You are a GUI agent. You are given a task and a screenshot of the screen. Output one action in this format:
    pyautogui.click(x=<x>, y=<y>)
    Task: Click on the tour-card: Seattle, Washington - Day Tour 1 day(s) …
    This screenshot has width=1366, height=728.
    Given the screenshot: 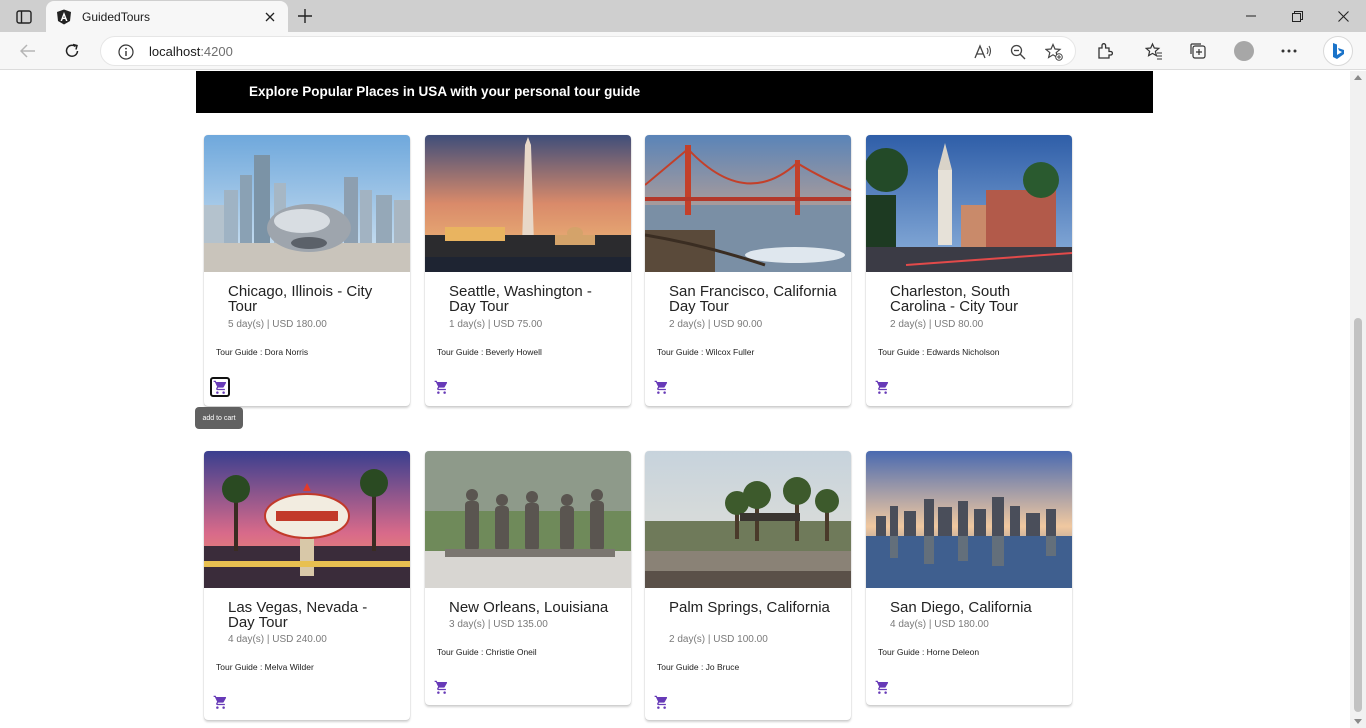 What is the action you would take?
    pyautogui.click(x=528, y=270)
    